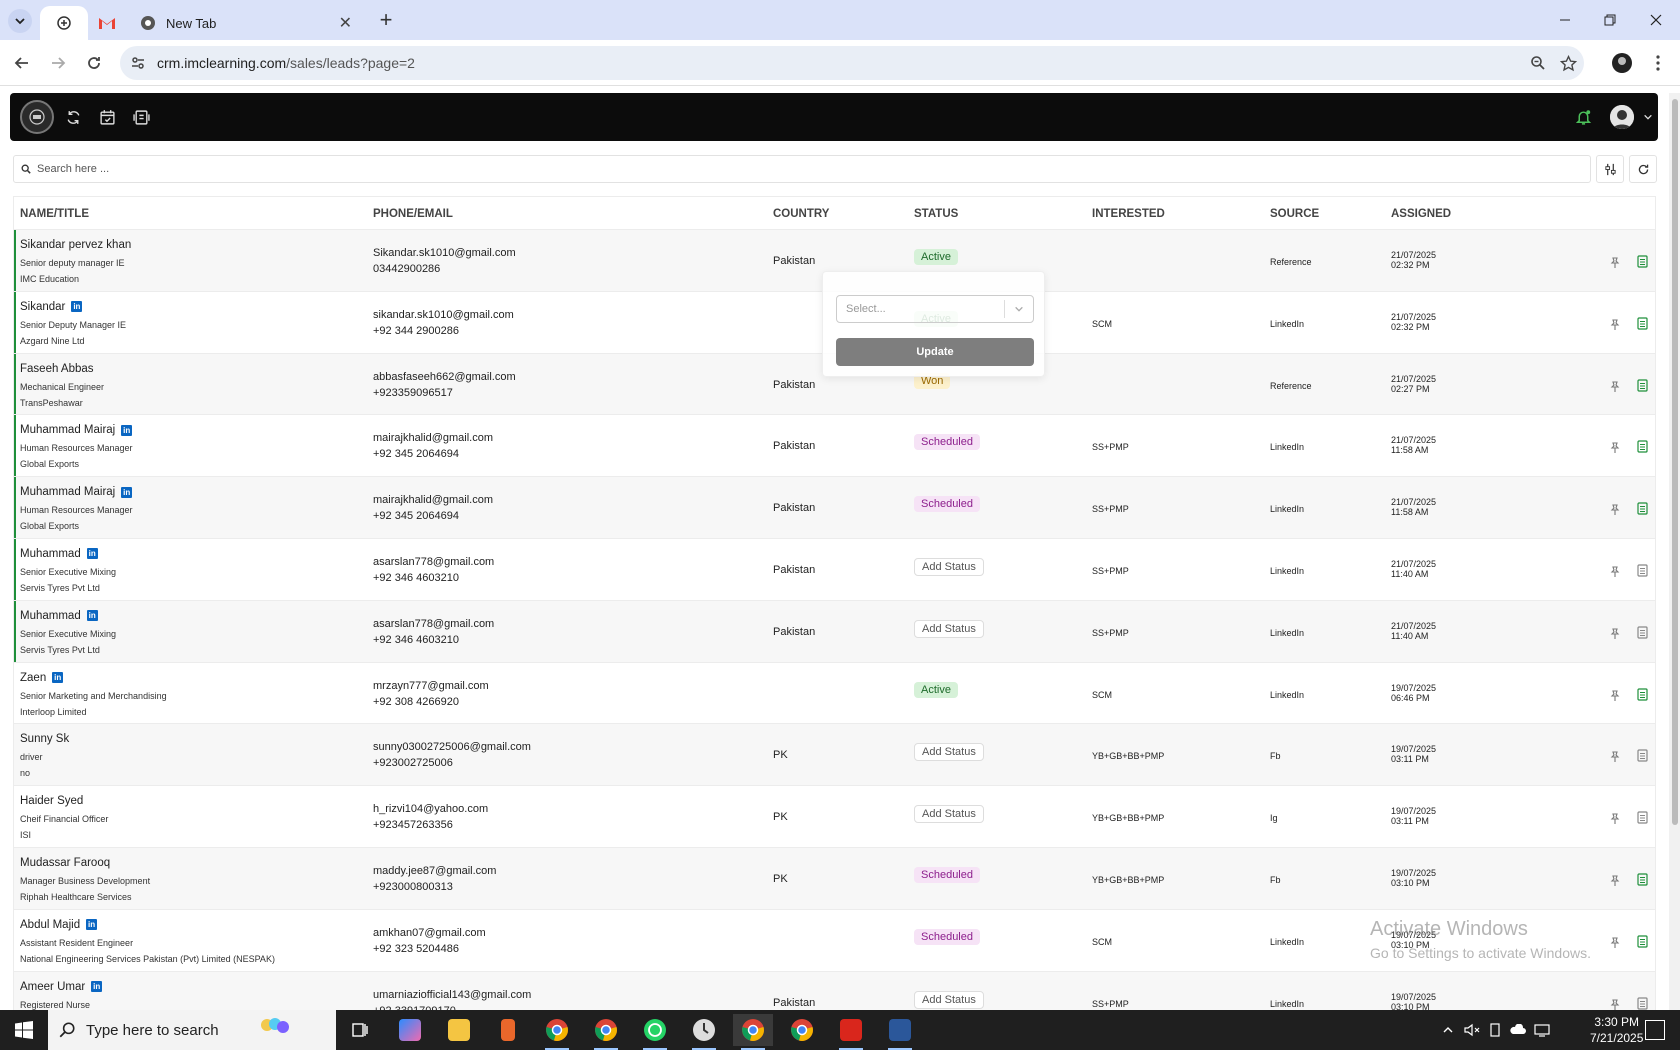 The width and height of the screenshot is (1680, 1050). I want to click on lead-name-cell: Sikandar in, so click(51, 307).